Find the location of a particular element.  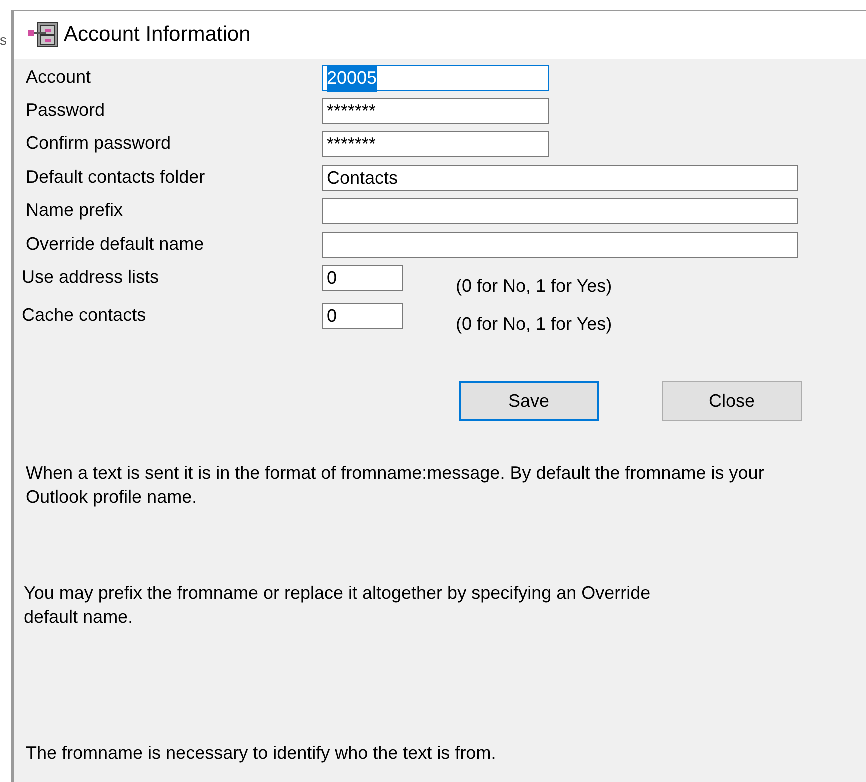

input-field: 20005 is located at coordinates (435, 78).